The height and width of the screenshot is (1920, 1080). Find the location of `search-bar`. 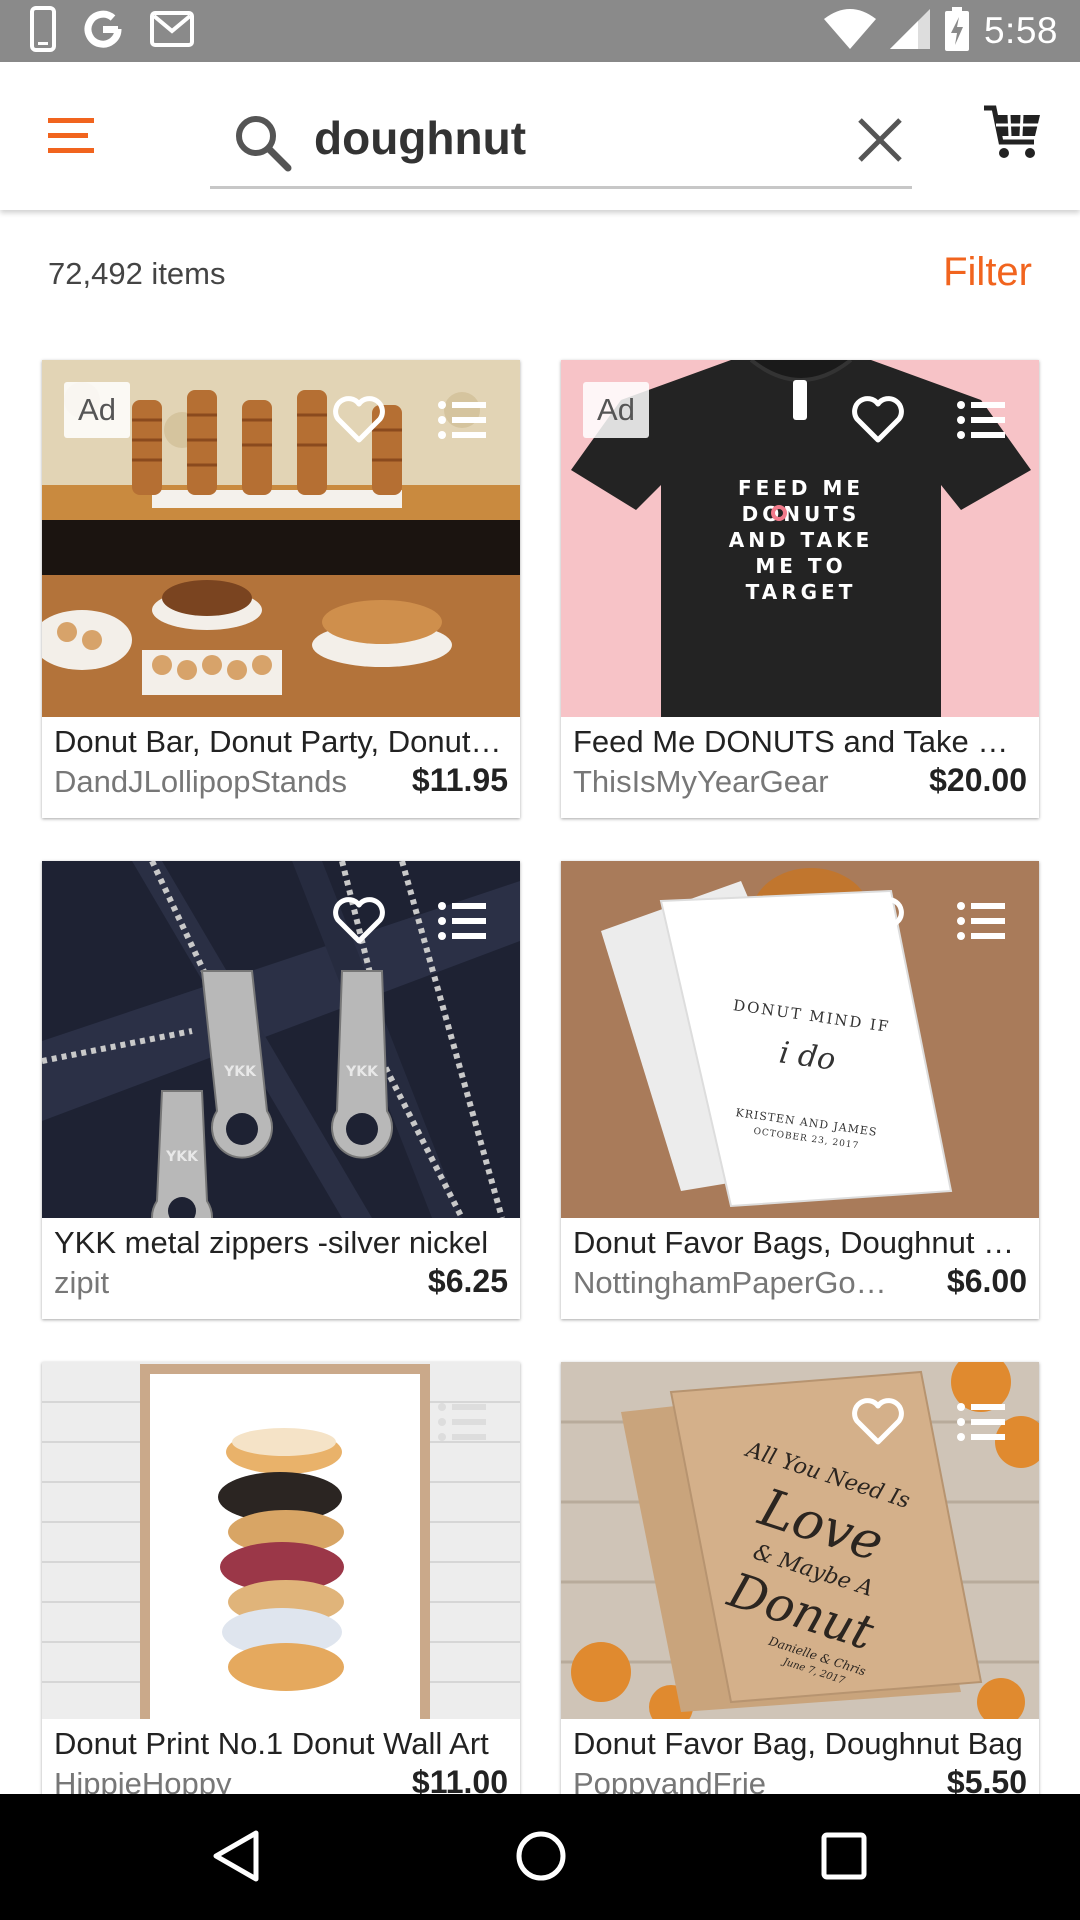

search-bar is located at coordinates (561, 141).